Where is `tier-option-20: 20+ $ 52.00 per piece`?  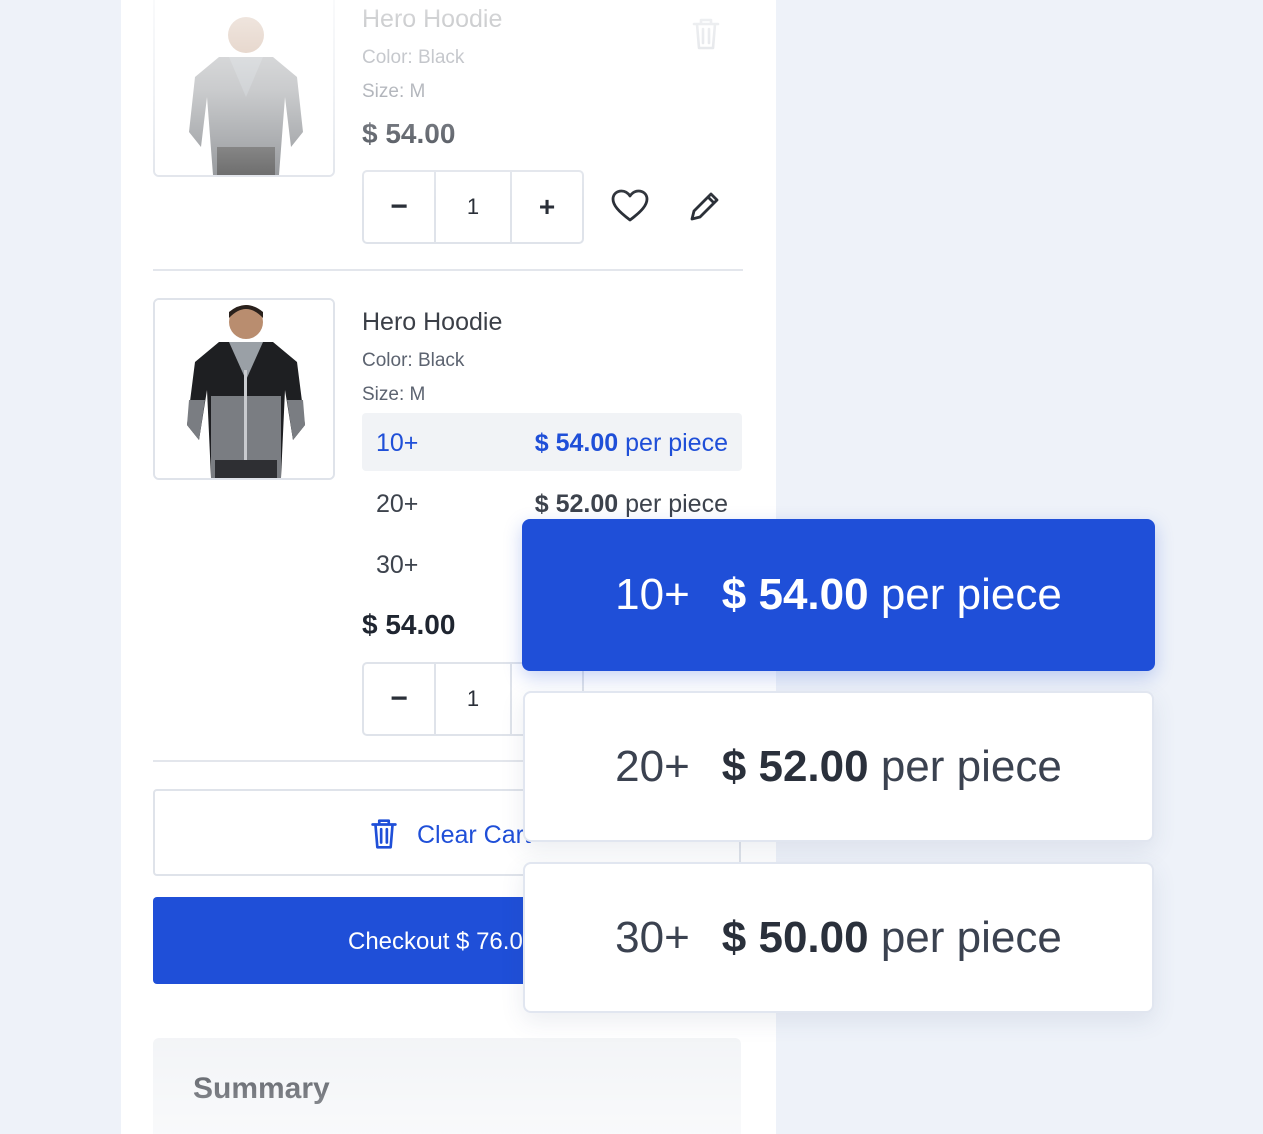
tier-option-20: 20+ $ 52.00 per piece is located at coordinates (838, 766).